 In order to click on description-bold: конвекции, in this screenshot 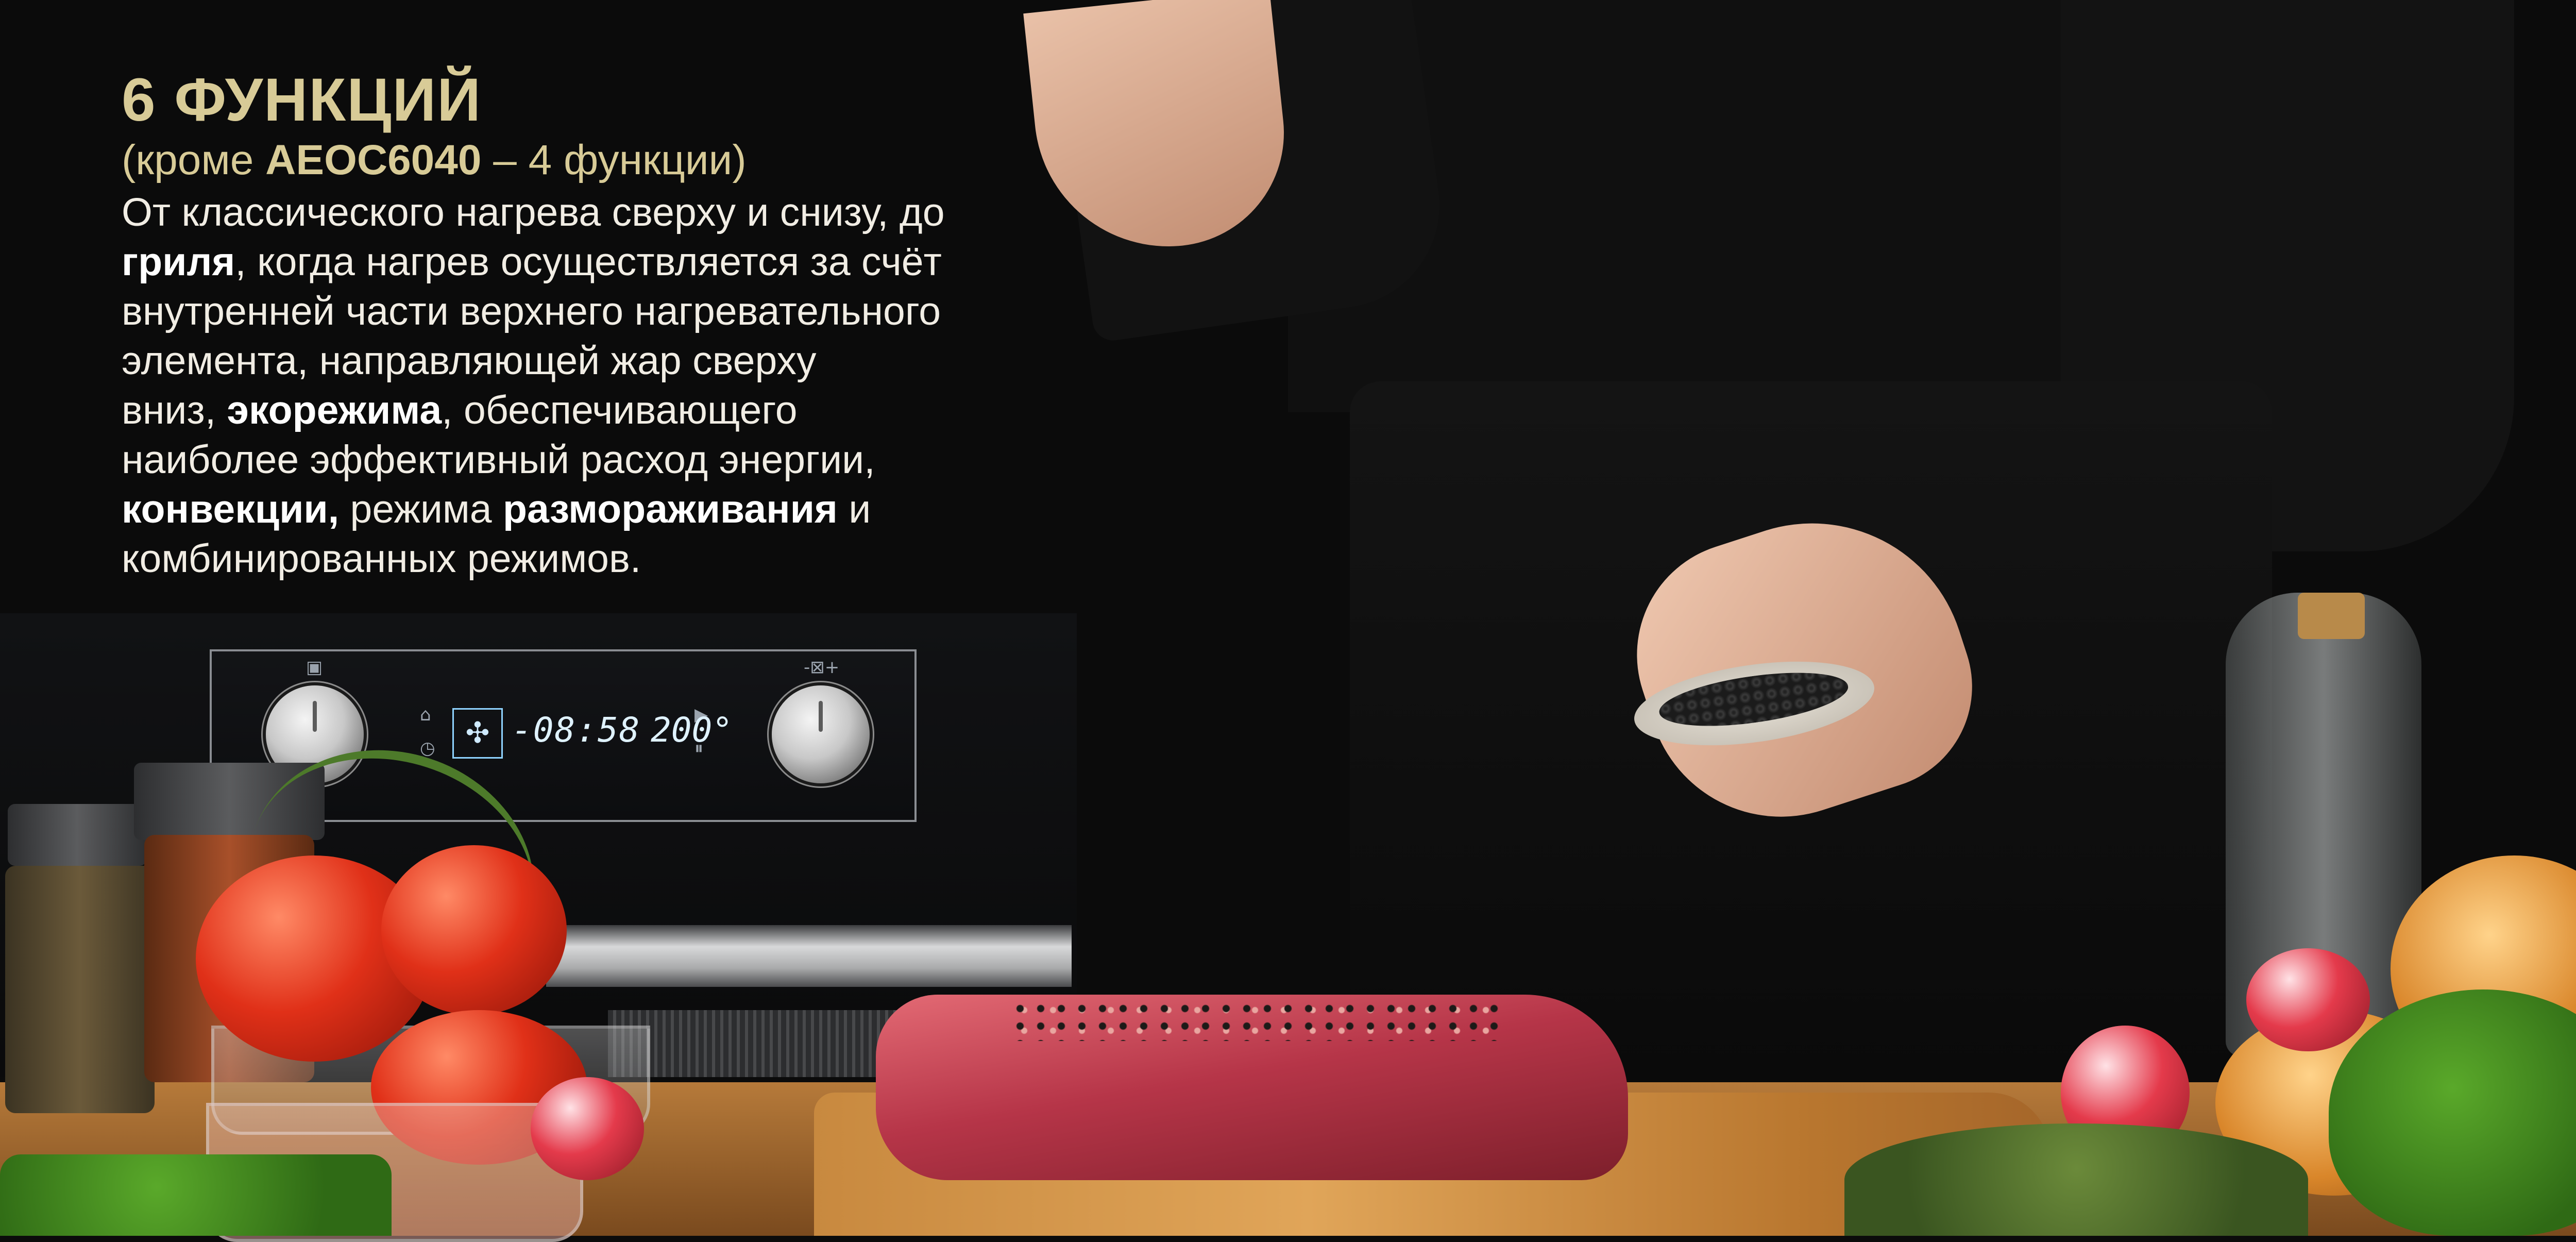, I will do `click(231, 509)`.